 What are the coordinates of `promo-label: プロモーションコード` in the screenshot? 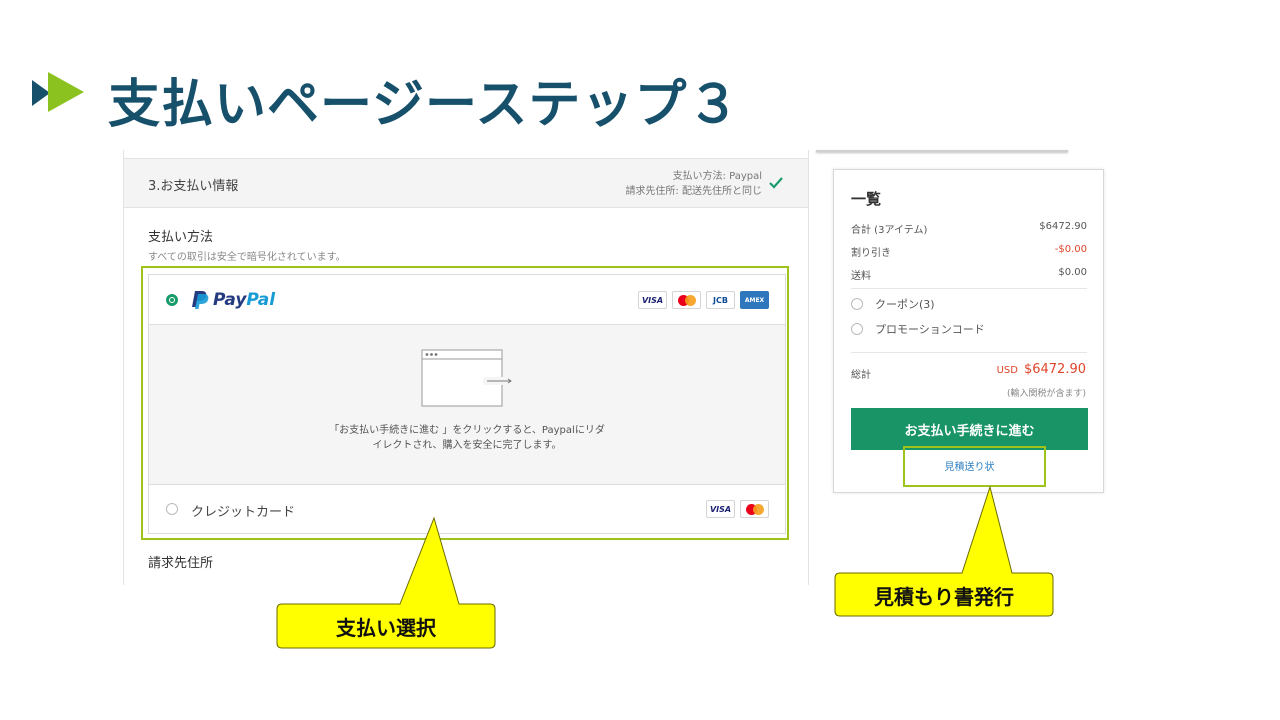 It's located at (930, 329).